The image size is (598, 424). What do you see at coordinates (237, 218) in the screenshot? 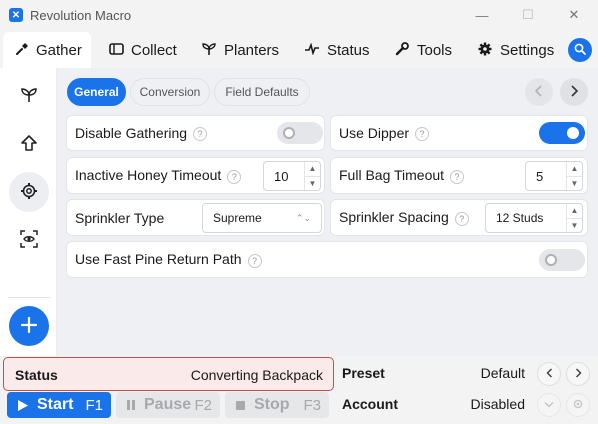
I see `select-value: Supreme` at bounding box center [237, 218].